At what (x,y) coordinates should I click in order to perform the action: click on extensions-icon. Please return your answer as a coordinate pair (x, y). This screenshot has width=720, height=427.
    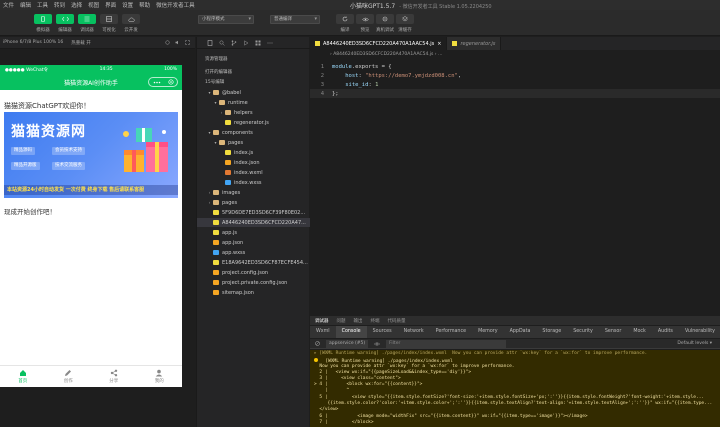
    Looking at the image, I should click on (258, 43).